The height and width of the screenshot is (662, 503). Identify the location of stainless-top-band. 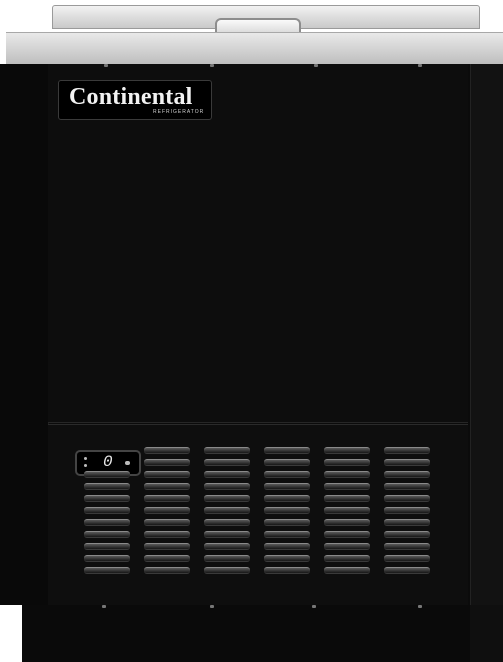
(254, 48).